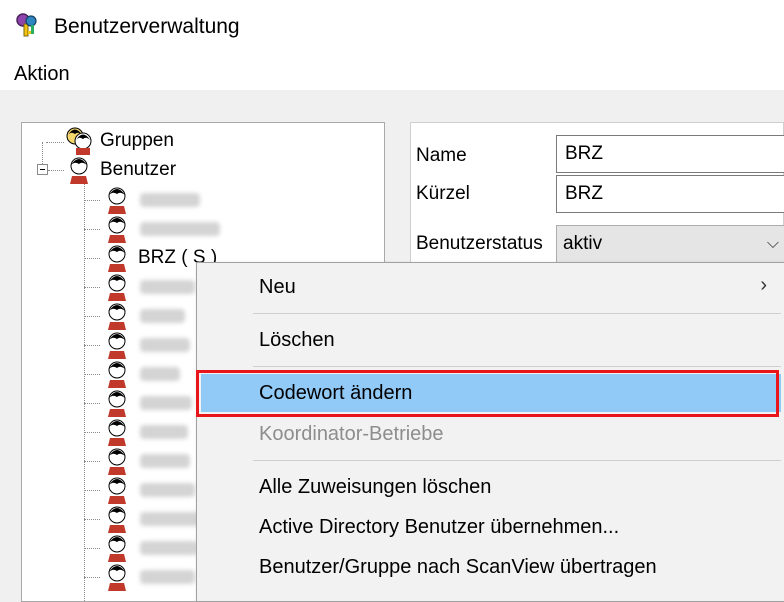 The image size is (784, 602). What do you see at coordinates (42, 74) in the screenshot?
I see `menu-aktion: Aktion` at bounding box center [42, 74].